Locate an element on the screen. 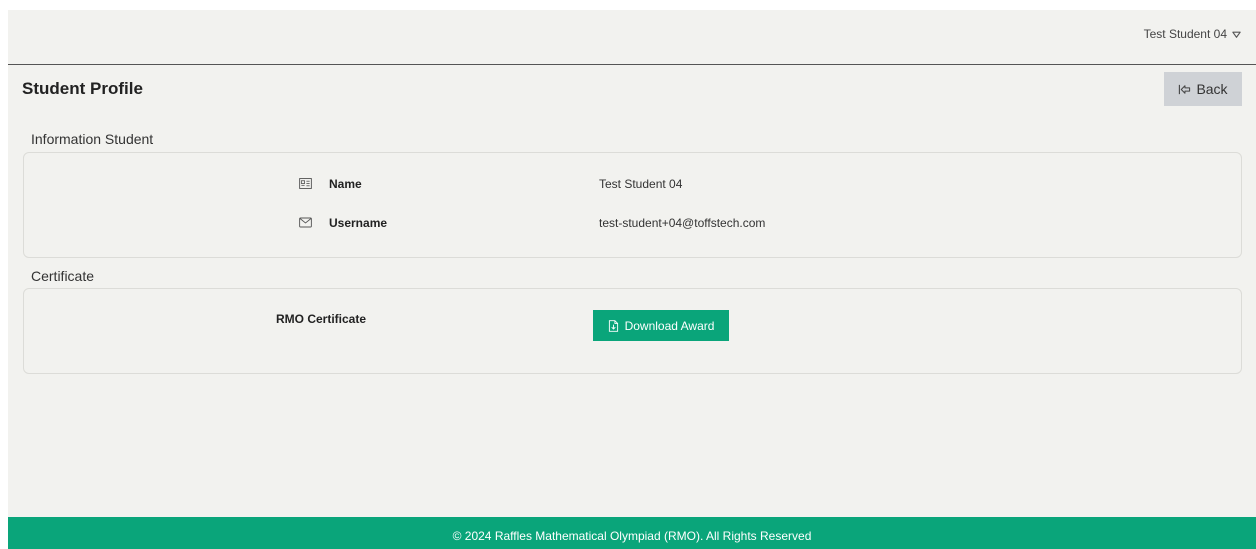 This screenshot has height=549, width=1256. user-menu-dropdown: Test Student 04 is located at coordinates (1193, 34).